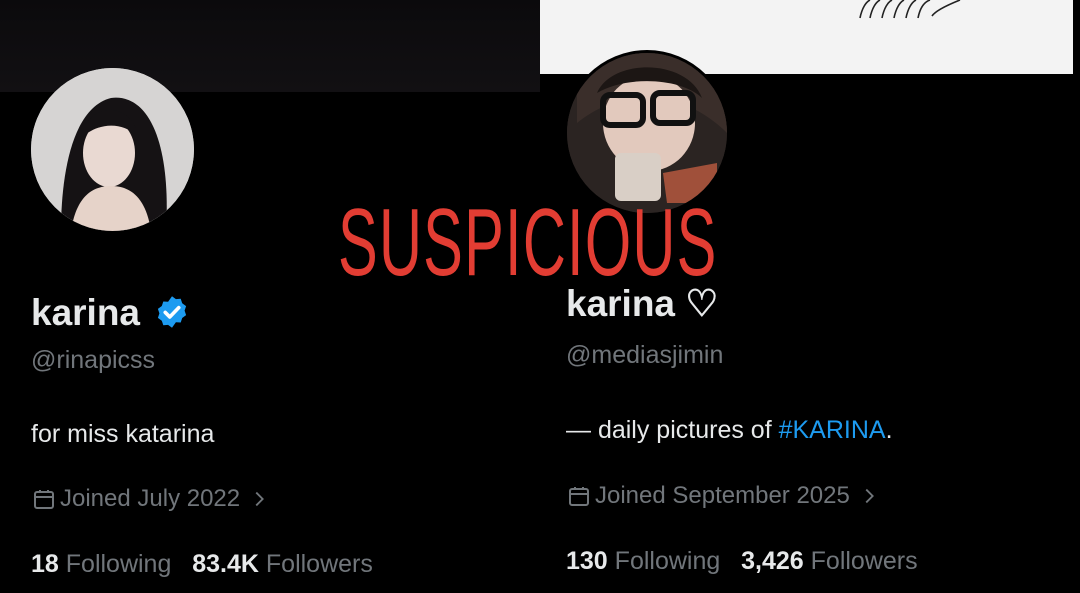 This screenshot has width=1080, height=593. What do you see at coordinates (772, 561) in the screenshot?
I see `followers-count: 3,426` at bounding box center [772, 561].